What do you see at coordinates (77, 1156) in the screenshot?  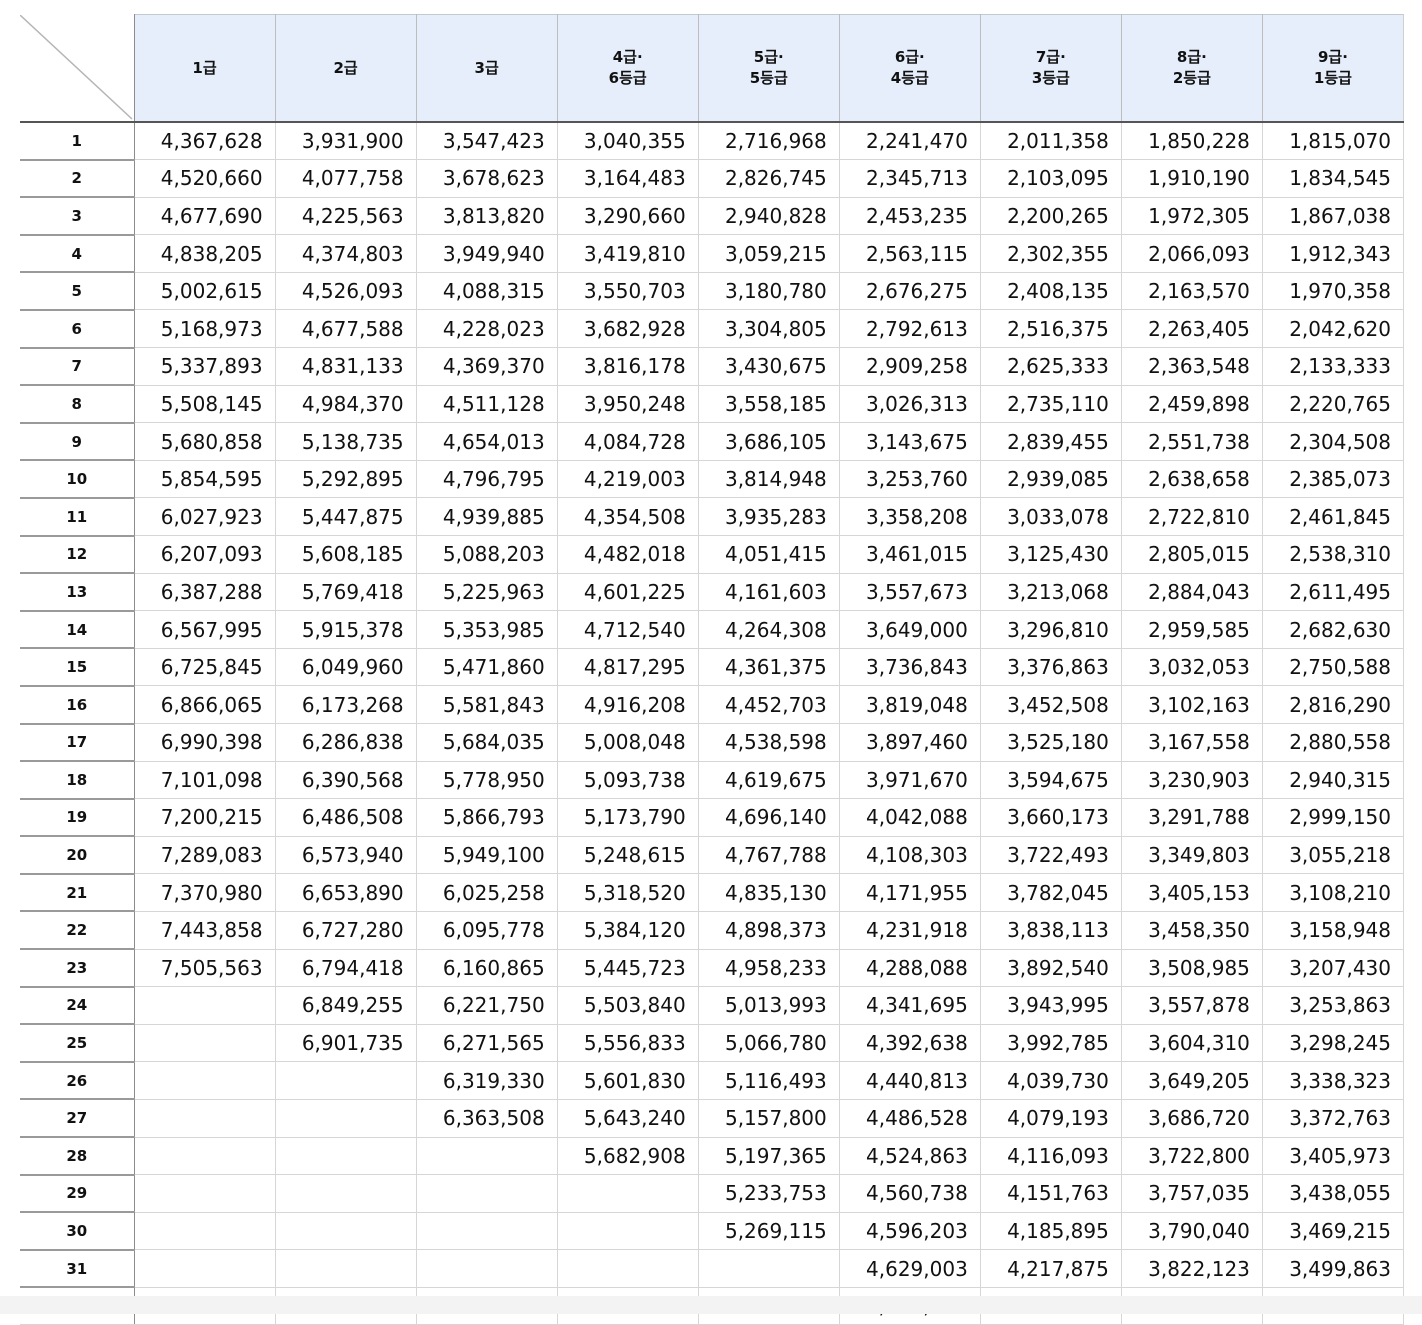 I see `step-number: 28` at bounding box center [77, 1156].